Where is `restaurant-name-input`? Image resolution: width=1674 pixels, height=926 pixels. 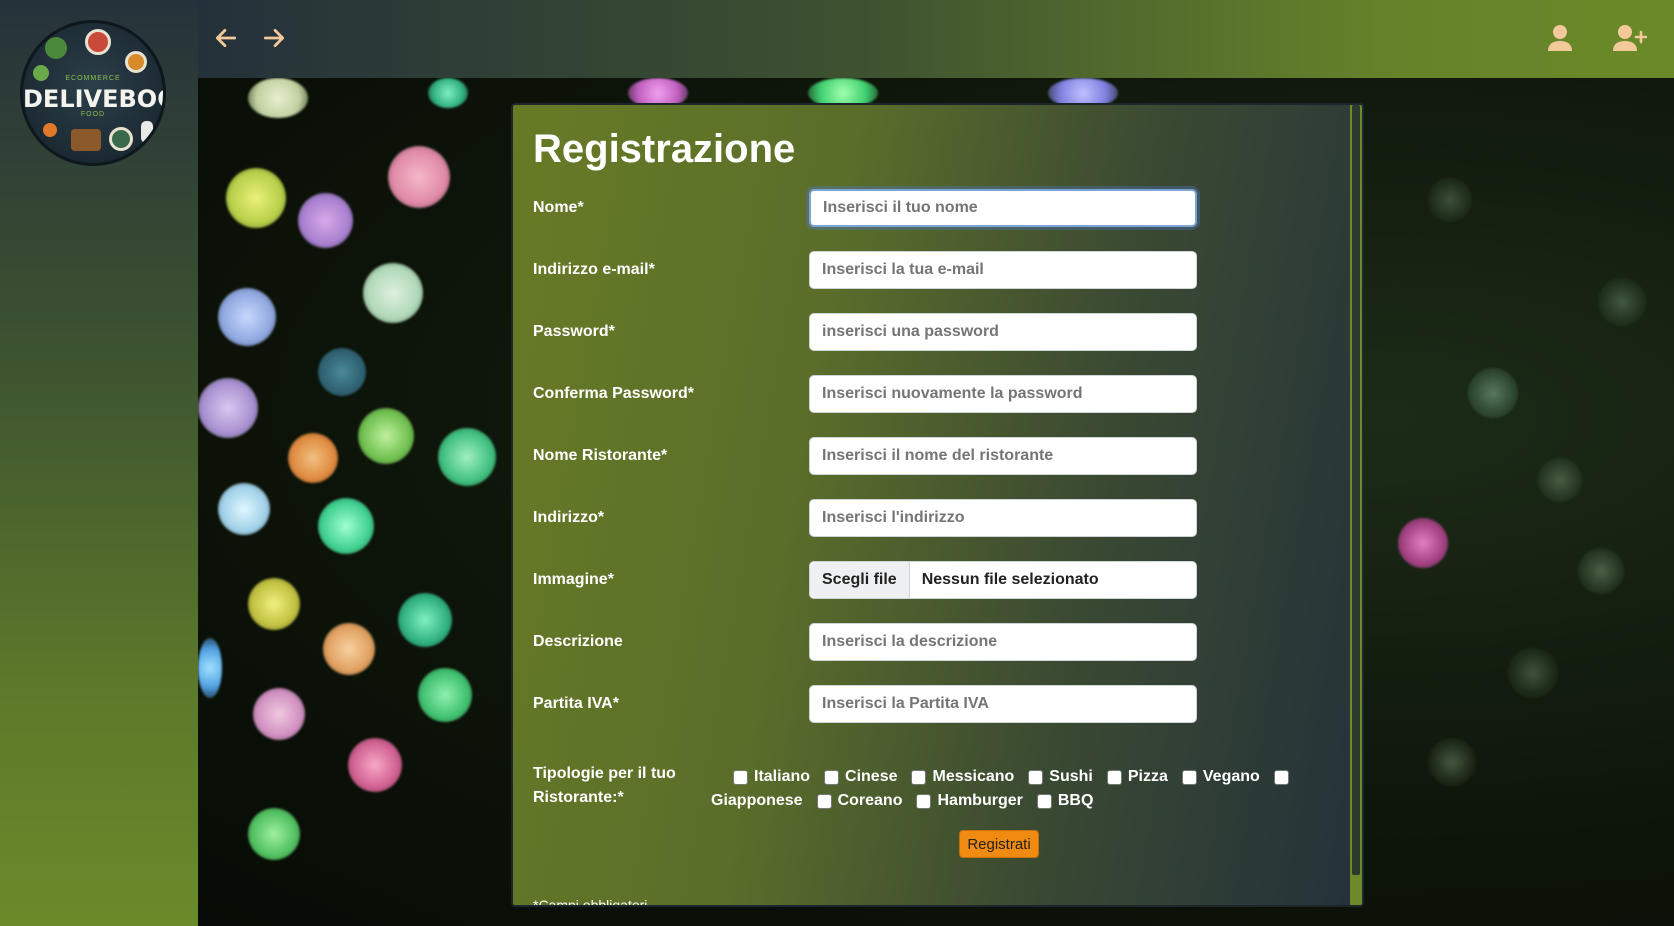 restaurant-name-input is located at coordinates (1003, 456).